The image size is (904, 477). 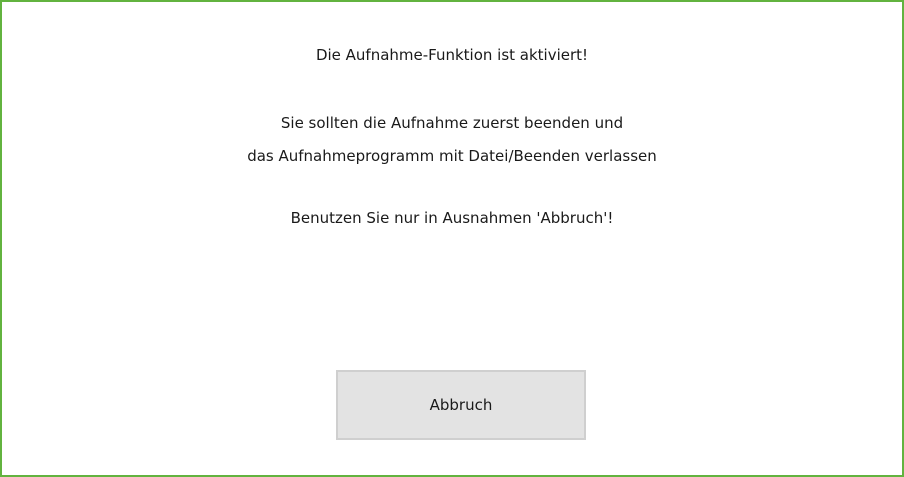 I want to click on warning-message: Benutzen Sie nur in Ausnahmen 'Abbruch'!, so click(x=452, y=218).